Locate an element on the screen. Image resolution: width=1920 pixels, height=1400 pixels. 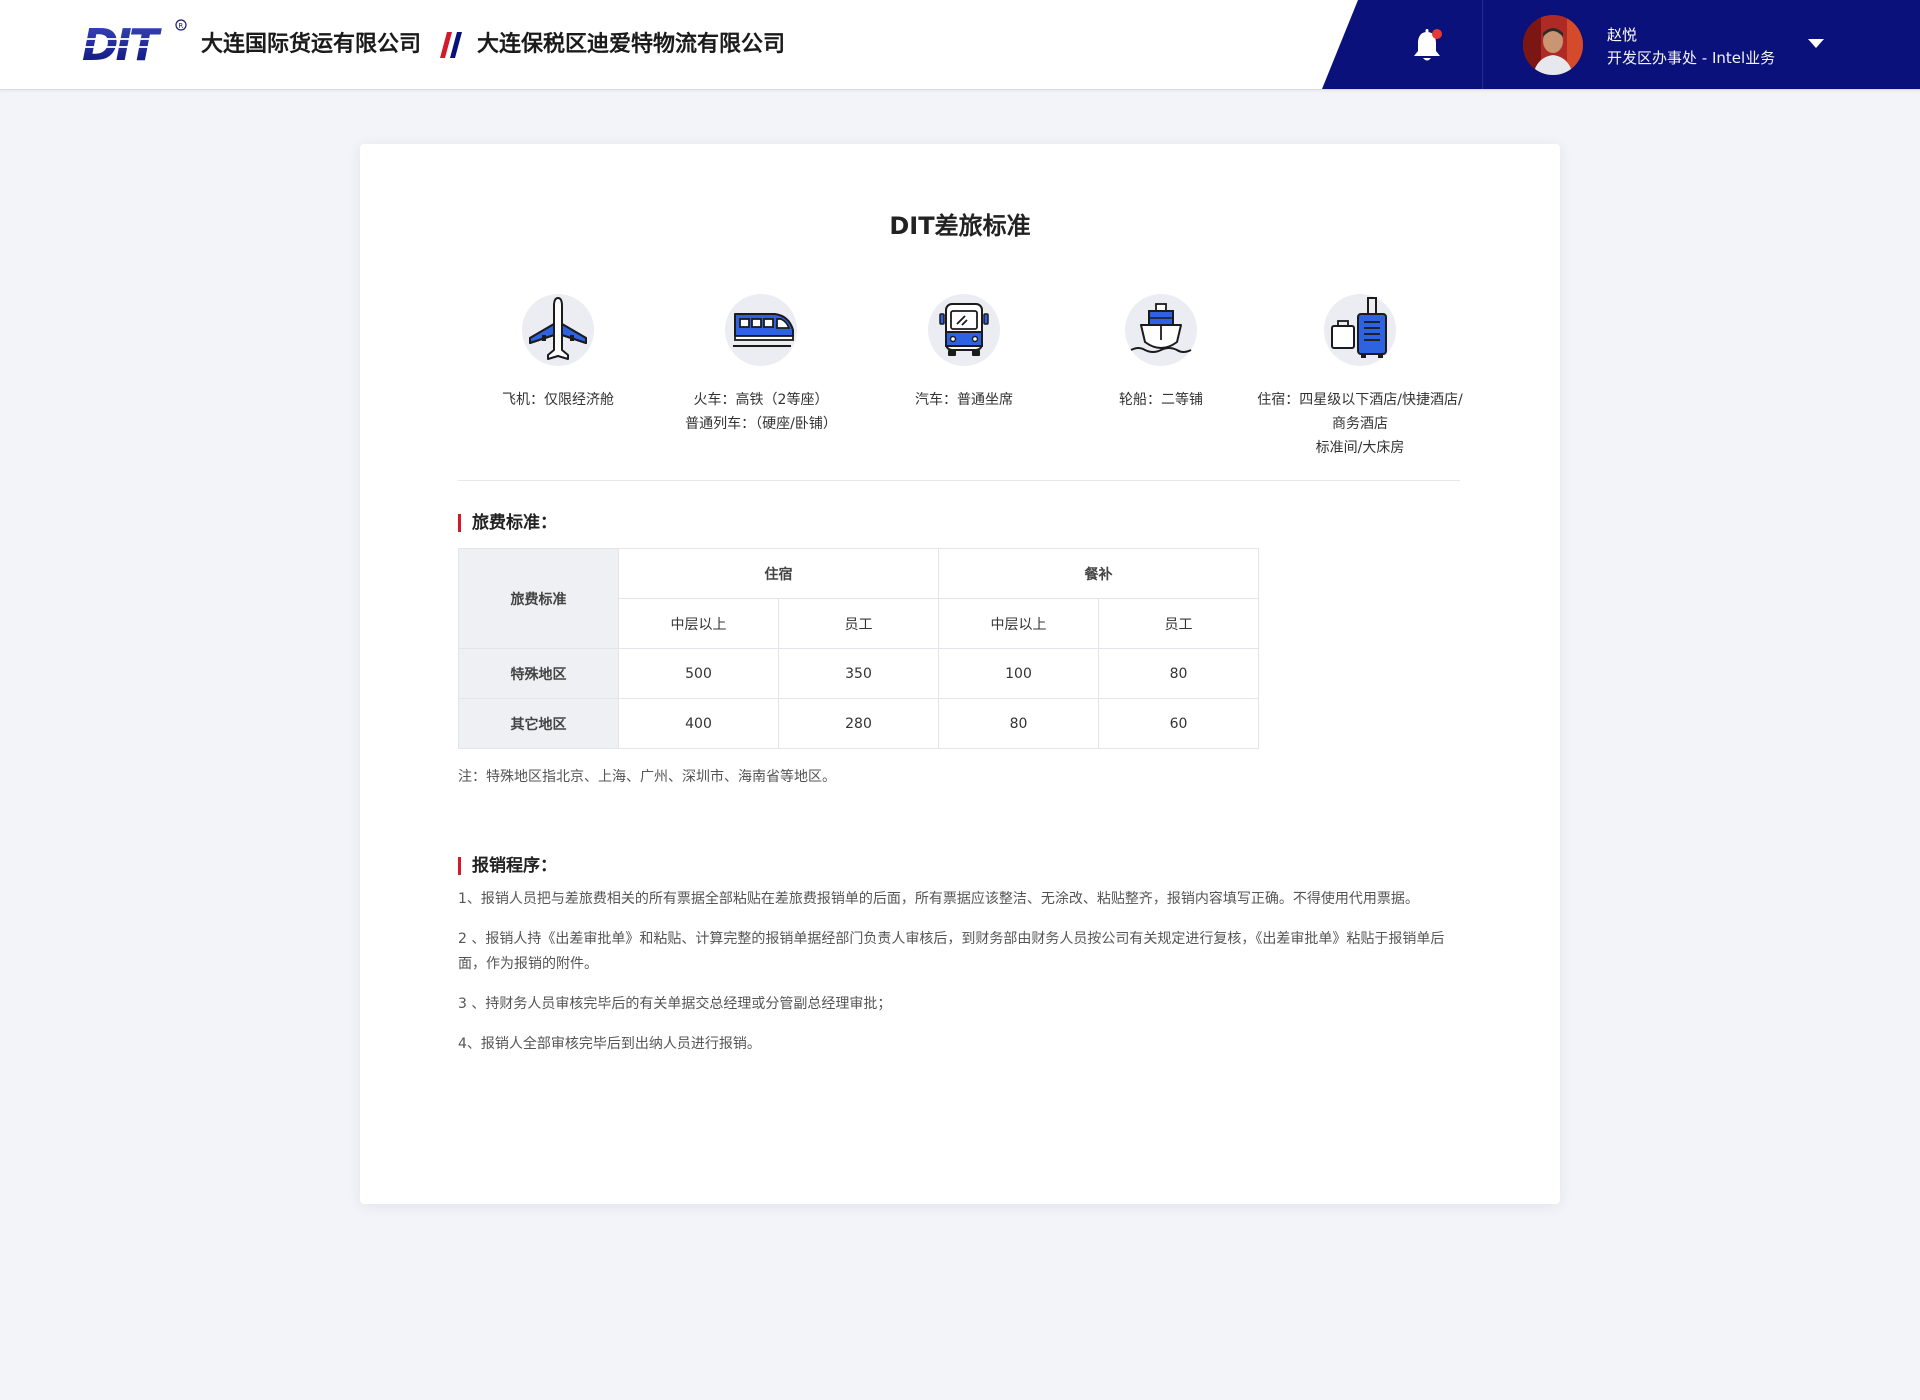
avatar is located at coordinates (1553, 45).